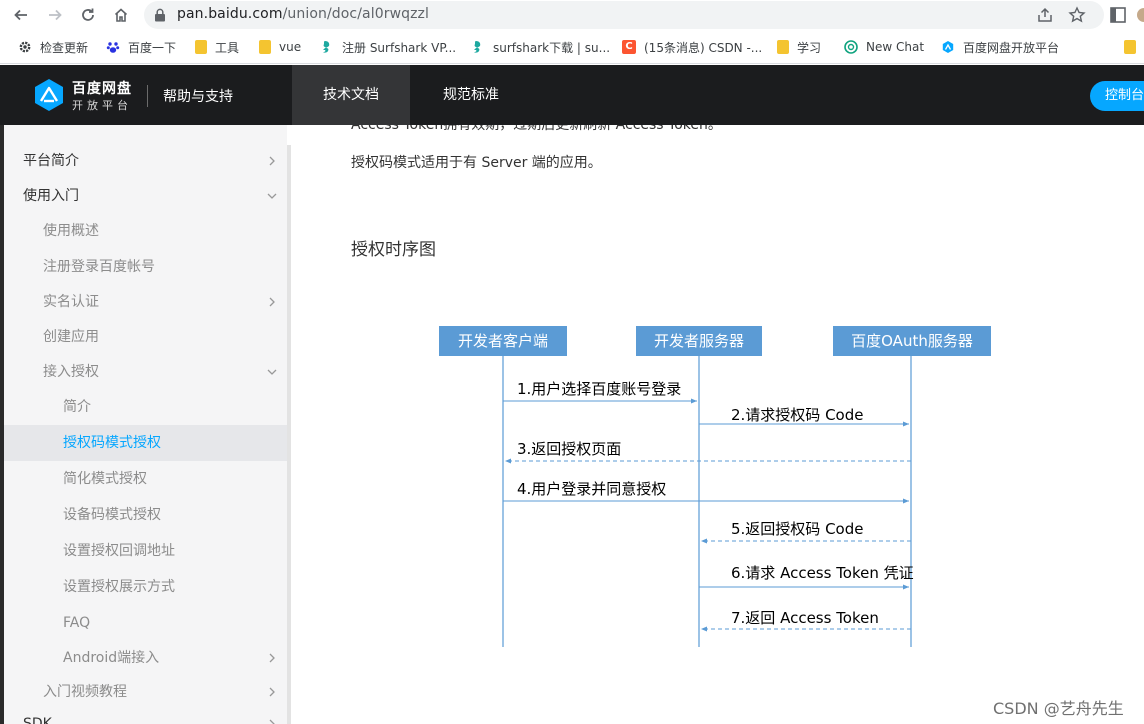  Describe the element at coordinates (160, 15) in the screenshot. I see `lock-icon` at that location.